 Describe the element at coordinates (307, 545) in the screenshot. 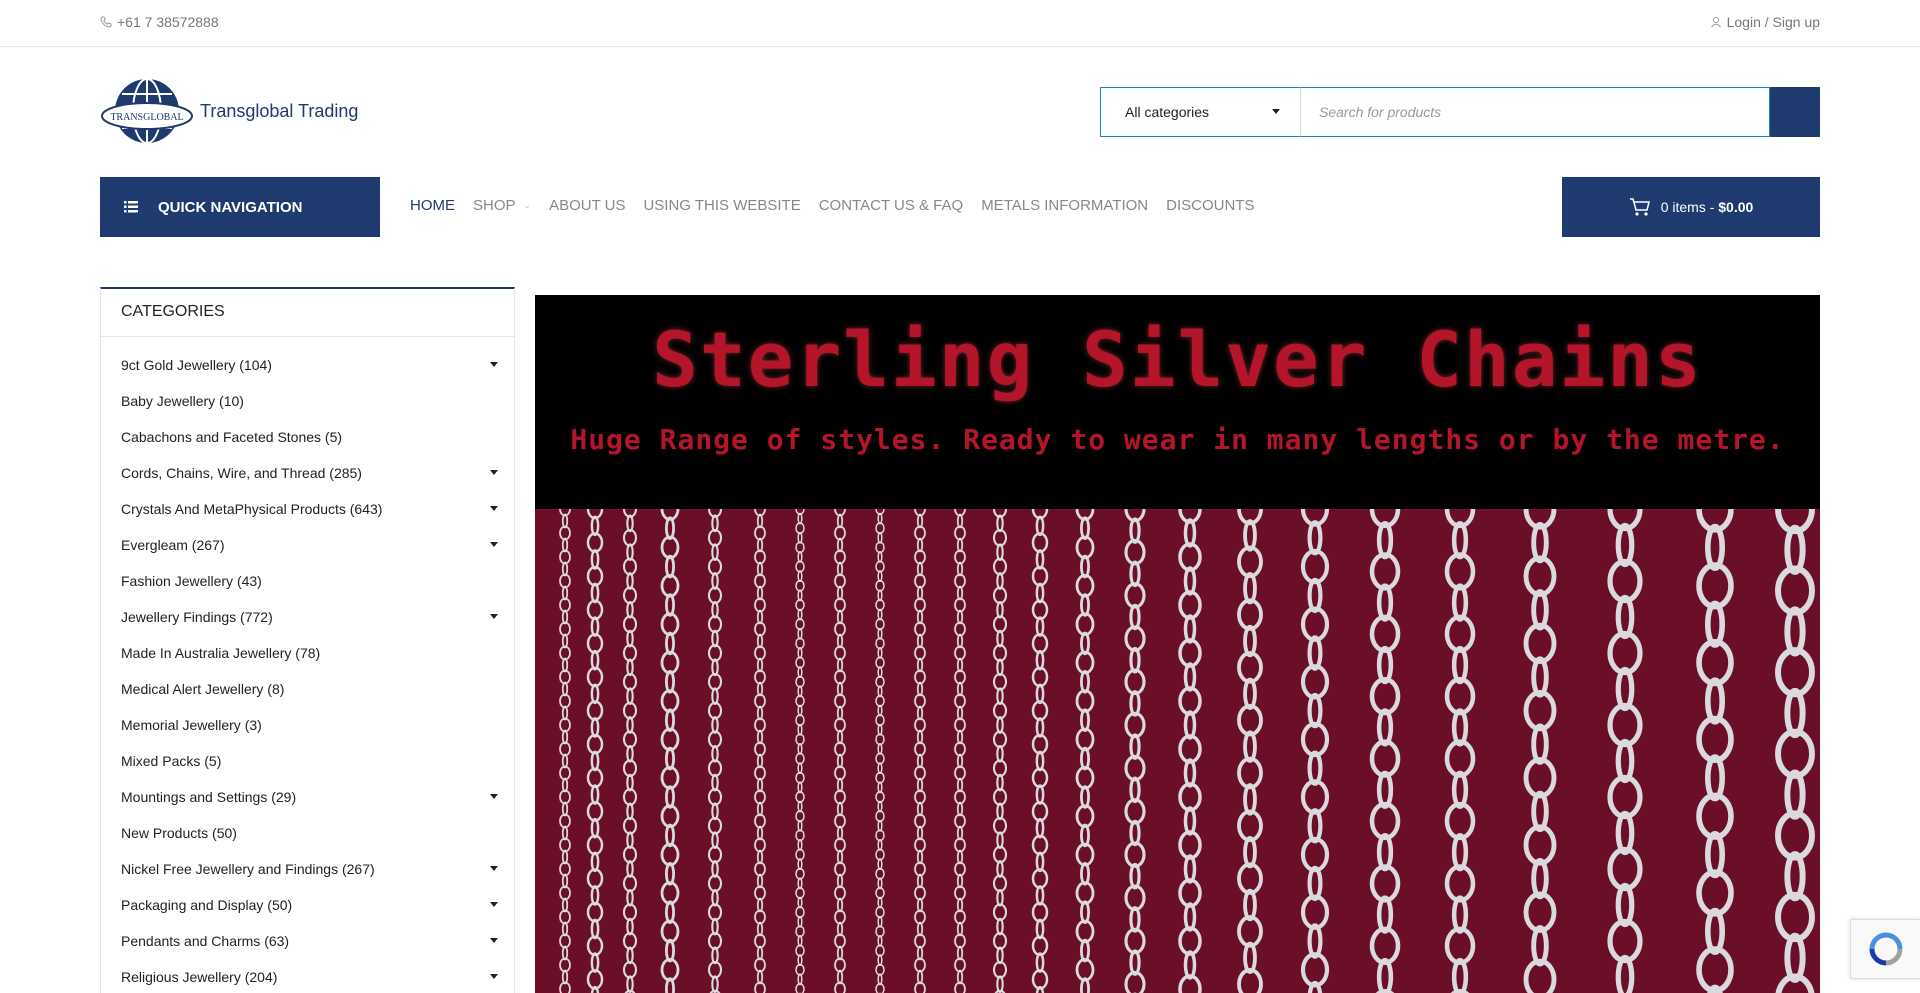

I see `category-item: Evergleam (267)` at that location.